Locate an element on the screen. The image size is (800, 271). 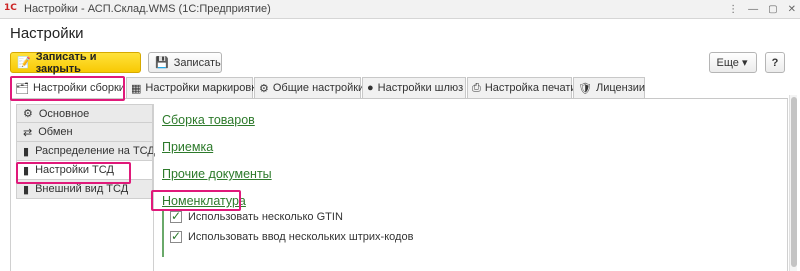
license-shield-icon: 🛡 is located at coordinates (585, 88).